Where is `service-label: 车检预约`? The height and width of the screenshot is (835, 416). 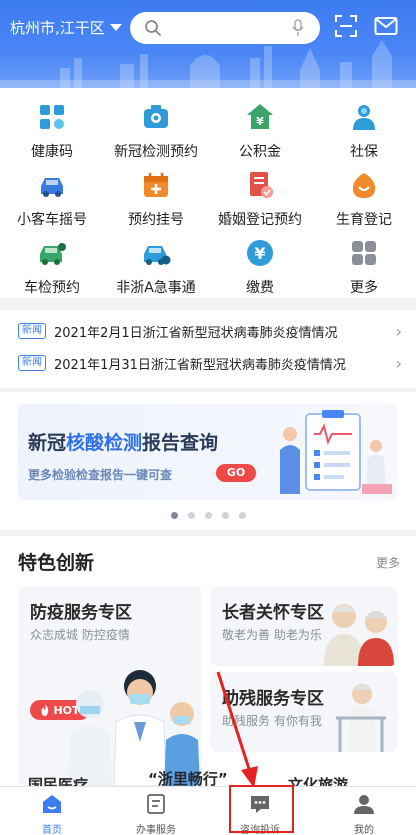
service-label: 车检预约 is located at coordinates (52, 288).